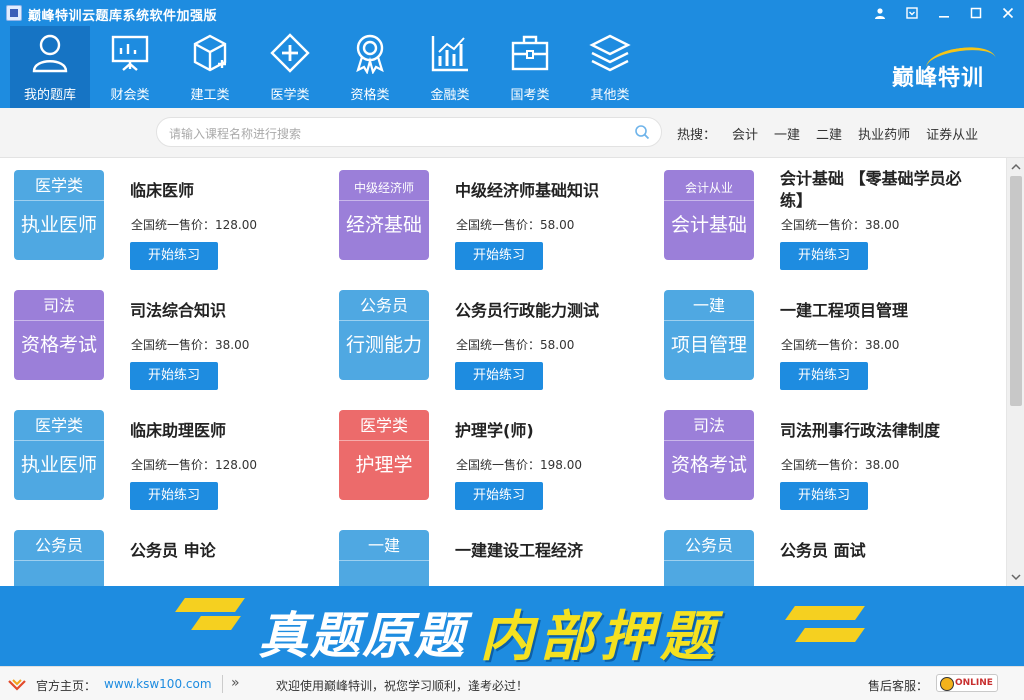  I want to click on course-title: 会计基础 【零基础学员必练】, so click(871, 189).